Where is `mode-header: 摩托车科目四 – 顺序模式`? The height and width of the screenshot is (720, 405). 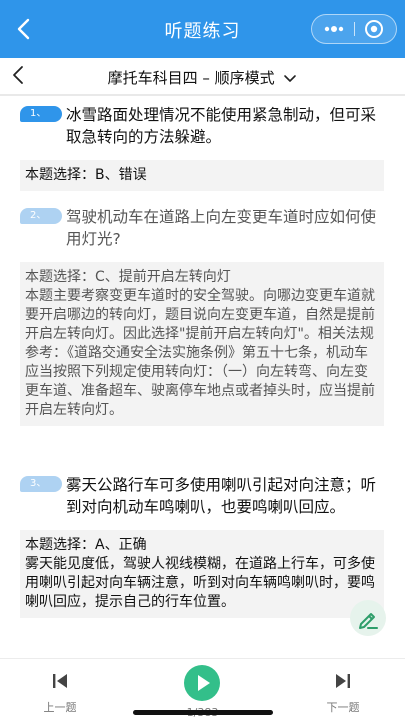 mode-header: 摩托车科目四 – 顺序模式 is located at coordinates (202, 76).